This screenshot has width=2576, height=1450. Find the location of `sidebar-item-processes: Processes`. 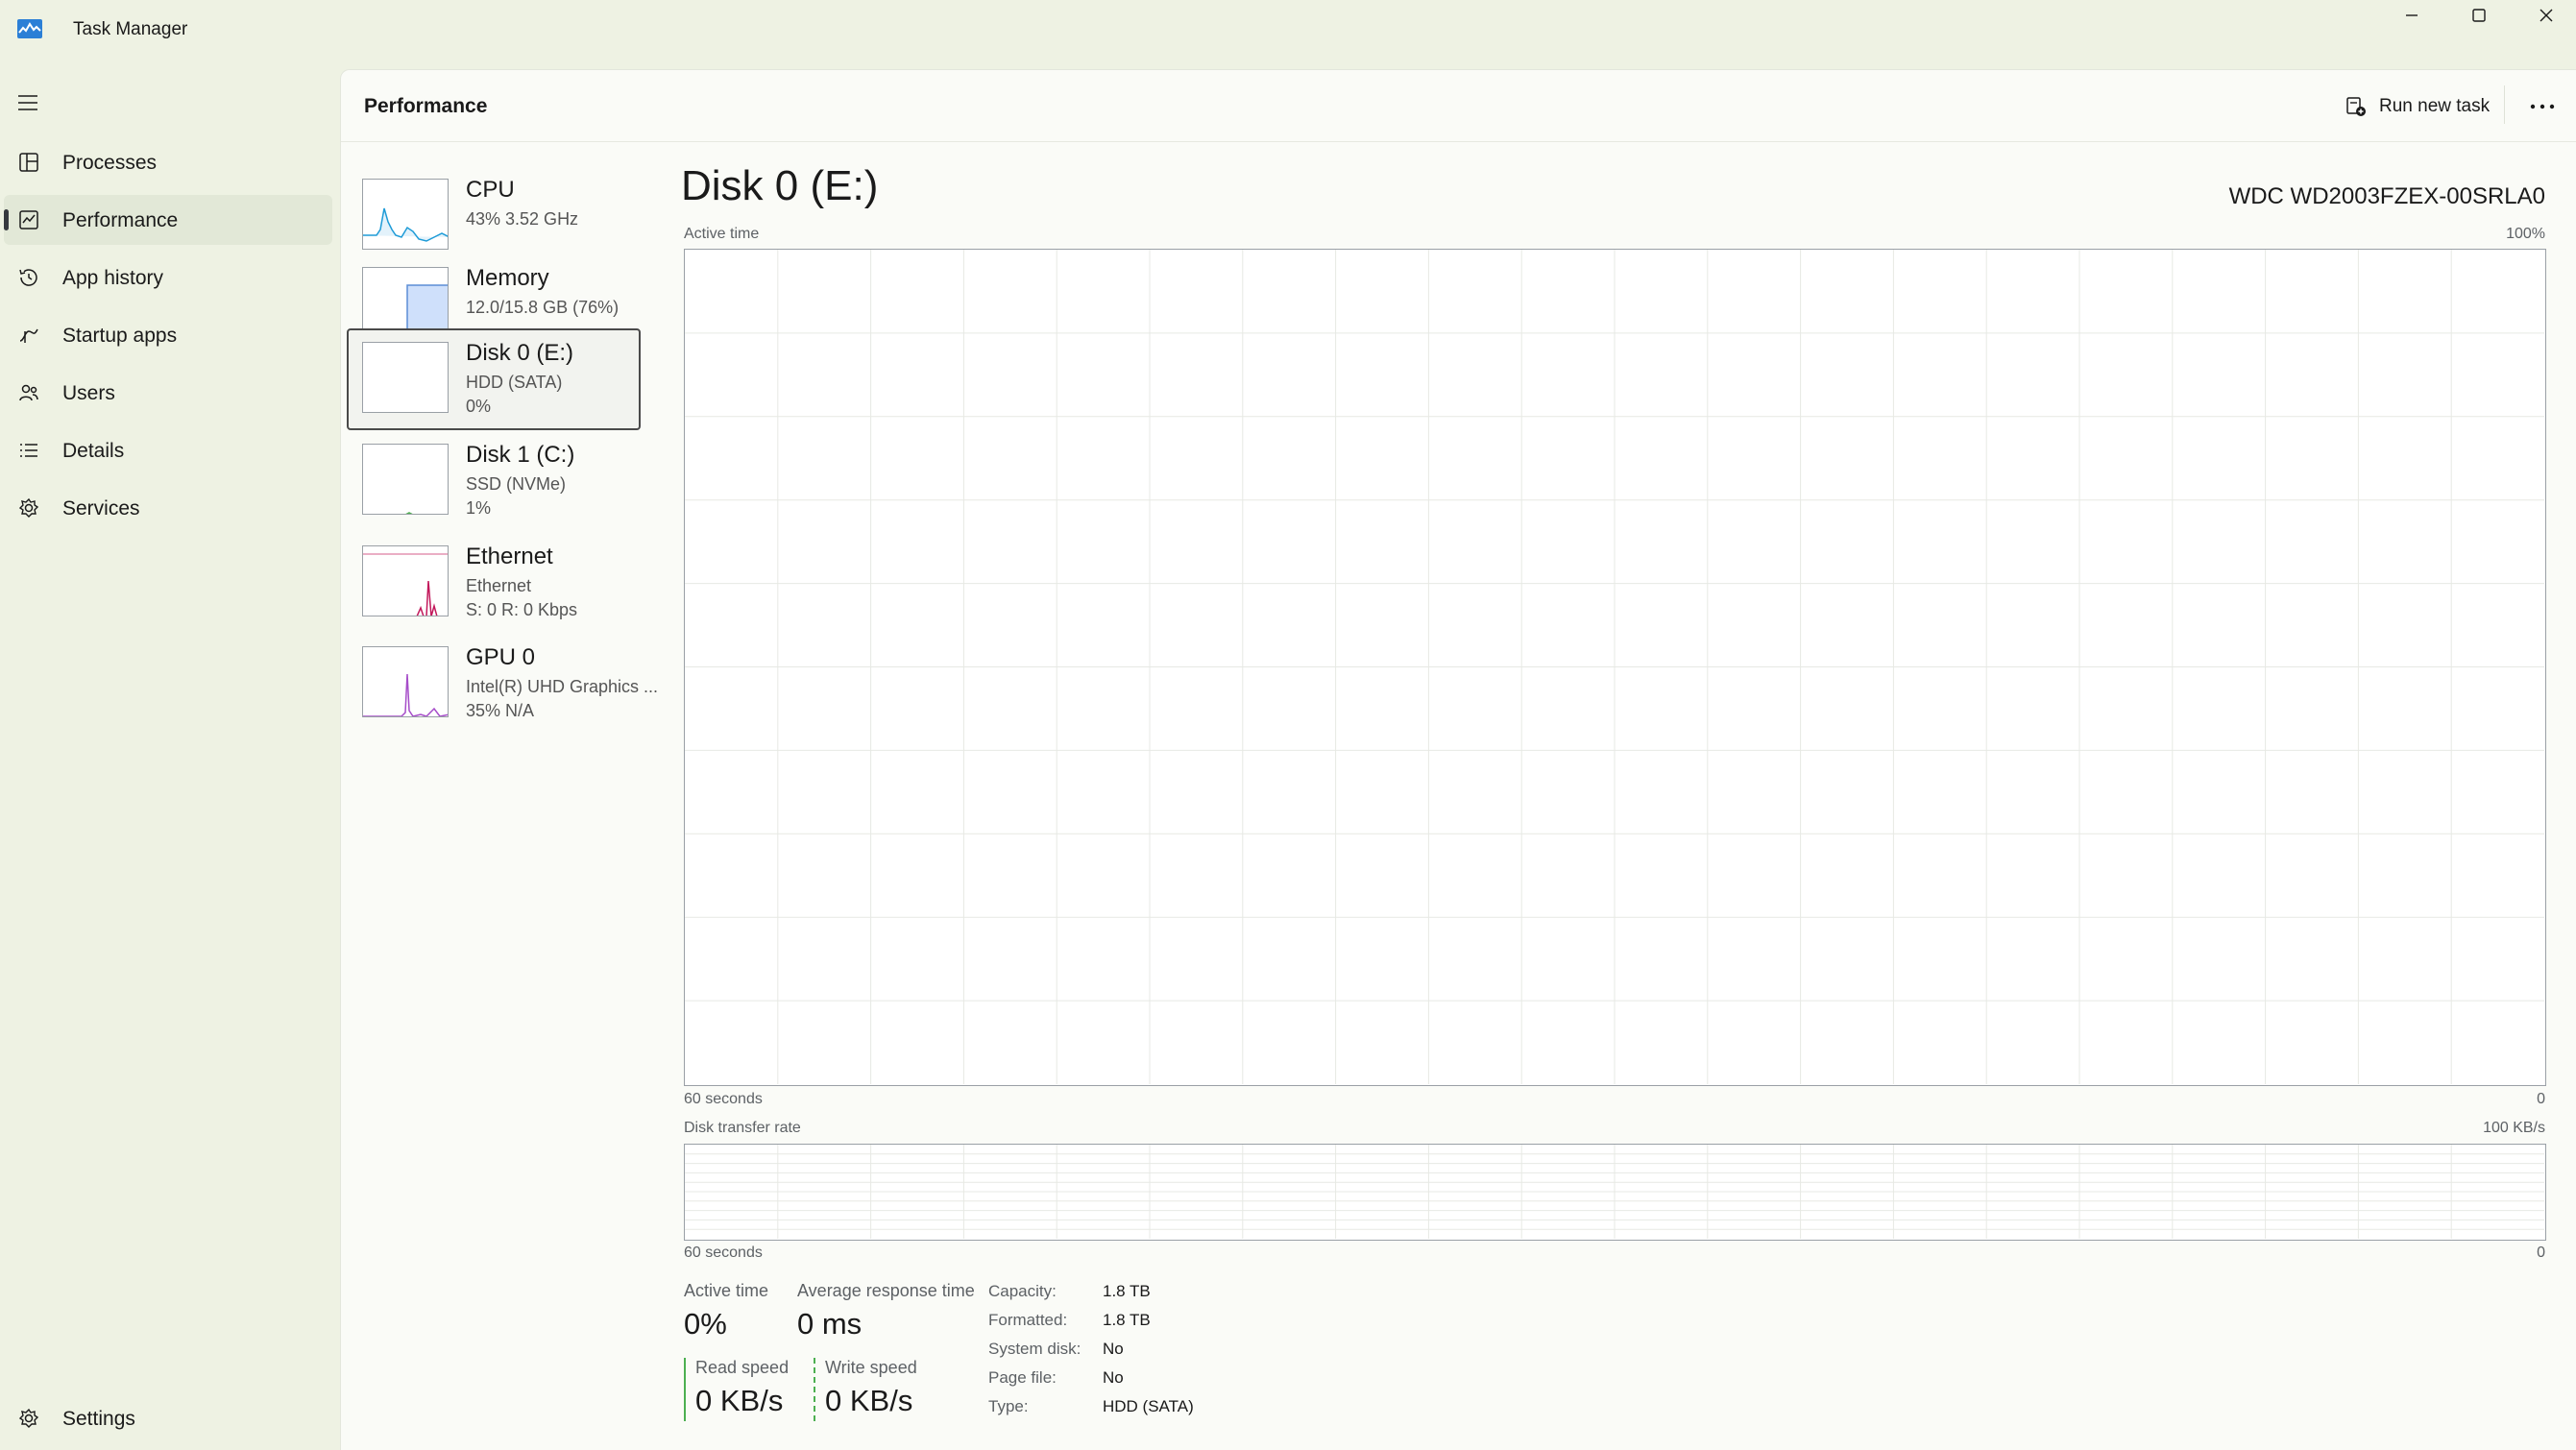

sidebar-item-processes: Processes is located at coordinates (168, 162).